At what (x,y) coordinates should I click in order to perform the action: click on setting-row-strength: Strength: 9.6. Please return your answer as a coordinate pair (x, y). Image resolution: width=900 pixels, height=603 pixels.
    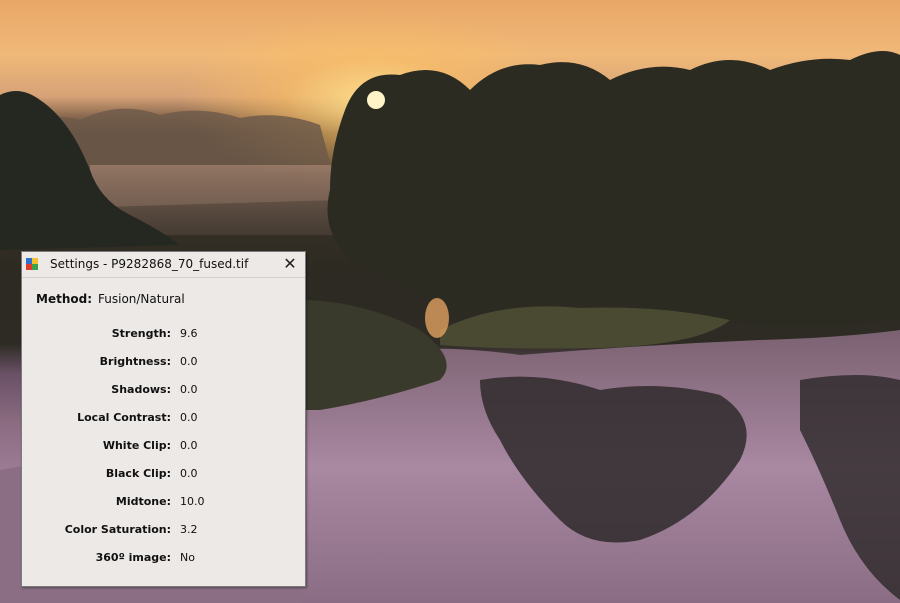
    Looking at the image, I should click on (163, 338).